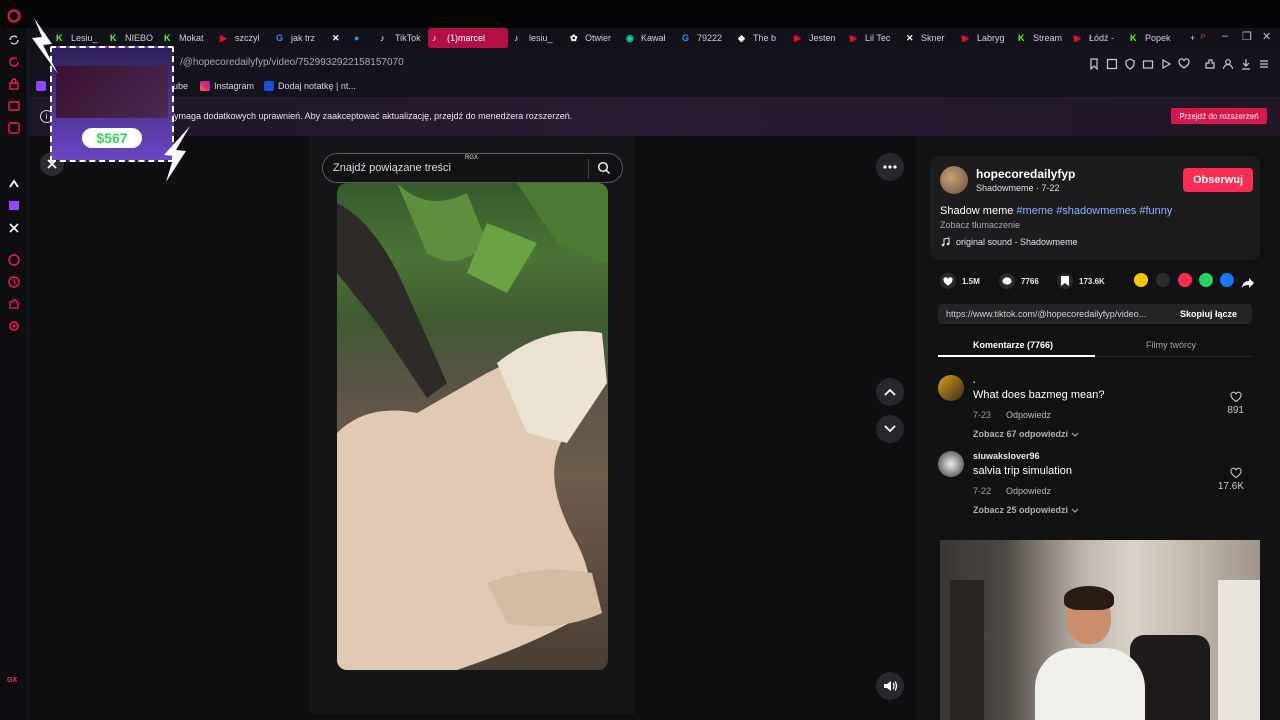 The image size is (1280, 720). I want to click on browser-tab: ▶ Lil Tec, so click(873, 38).